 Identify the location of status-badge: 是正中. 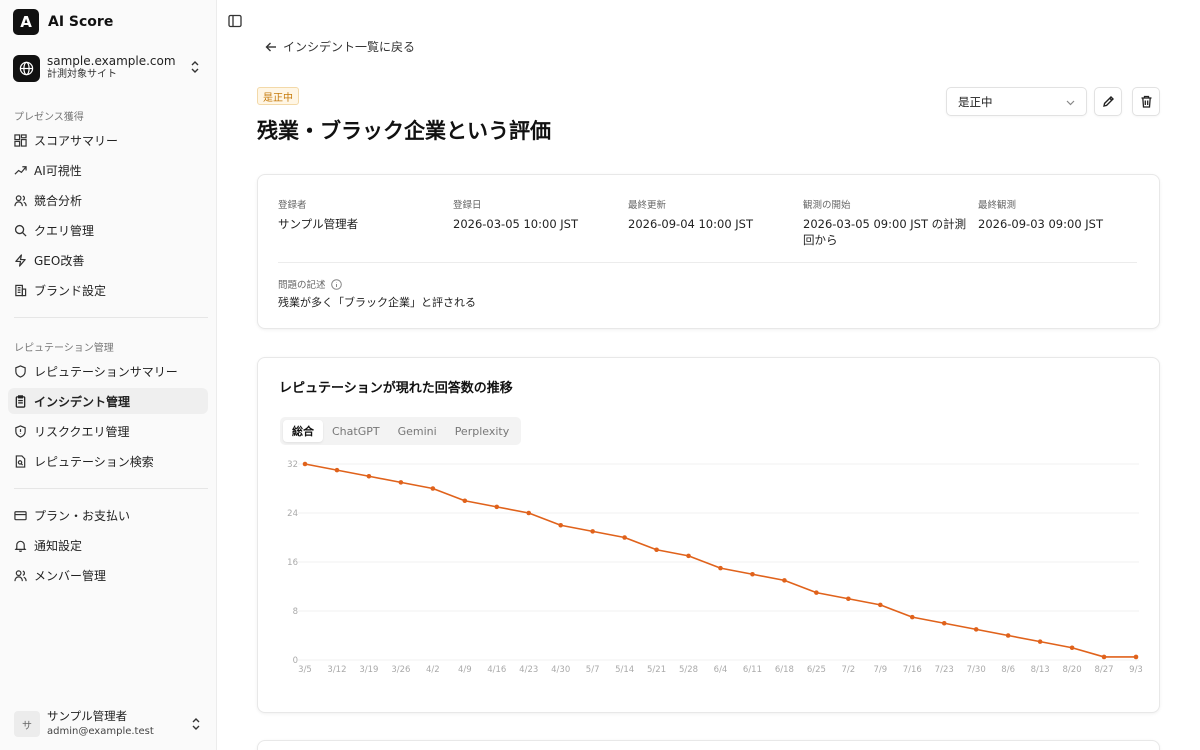
(278, 96).